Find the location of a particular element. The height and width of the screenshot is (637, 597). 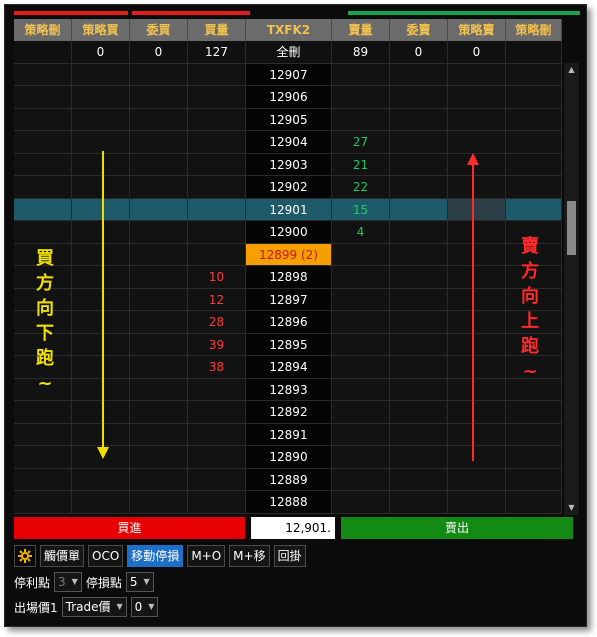

stop-loss-select: 5 ▼ is located at coordinates (139, 582).